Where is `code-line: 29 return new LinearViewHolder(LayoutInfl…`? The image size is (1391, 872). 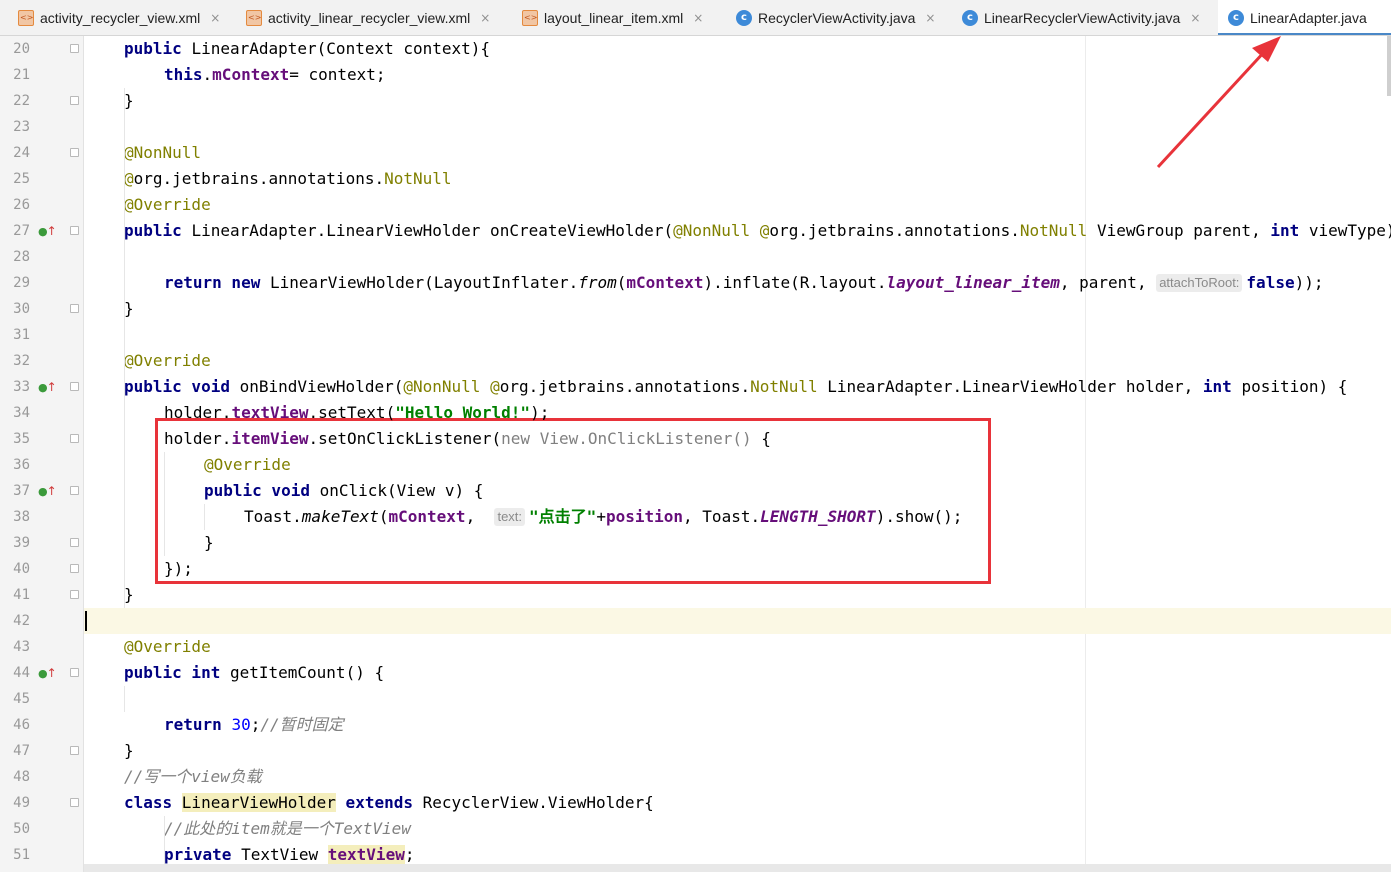 code-line: 29 return new LinearViewHolder(LayoutInfl… is located at coordinates (695, 283).